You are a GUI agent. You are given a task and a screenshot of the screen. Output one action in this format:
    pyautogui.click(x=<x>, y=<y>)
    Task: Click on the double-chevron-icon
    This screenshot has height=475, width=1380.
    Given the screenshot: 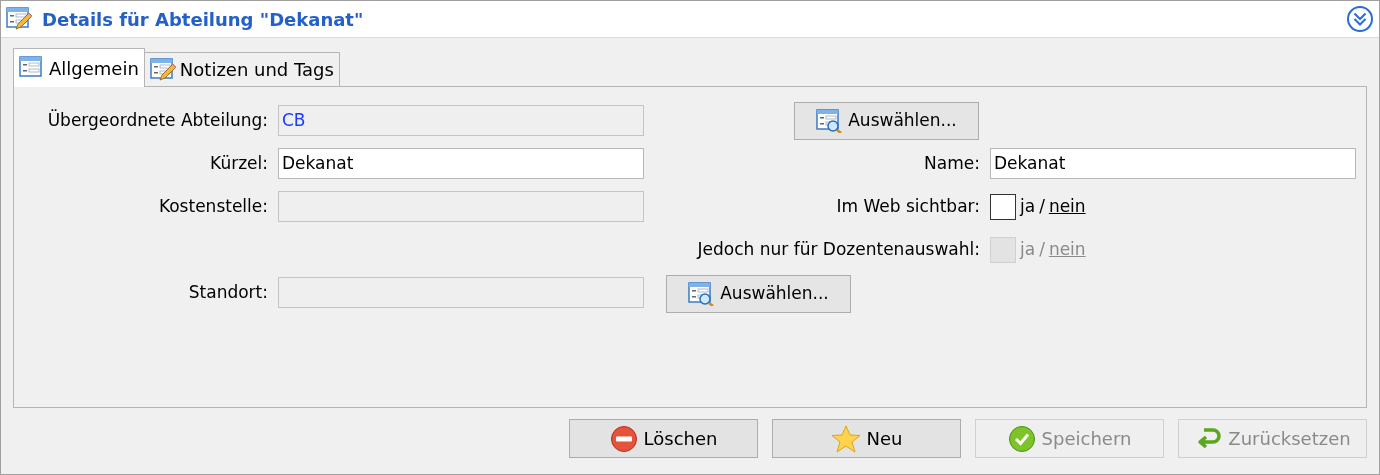 What is the action you would take?
    pyautogui.click(x=1360, y=19)
    